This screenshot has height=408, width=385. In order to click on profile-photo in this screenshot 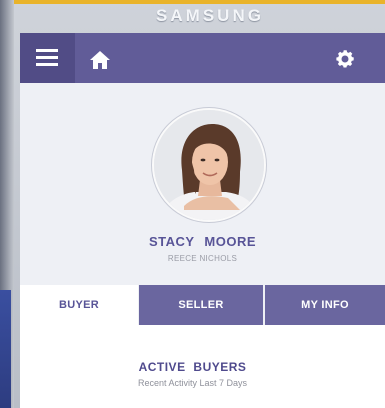, I will do `click(209, 165)`.